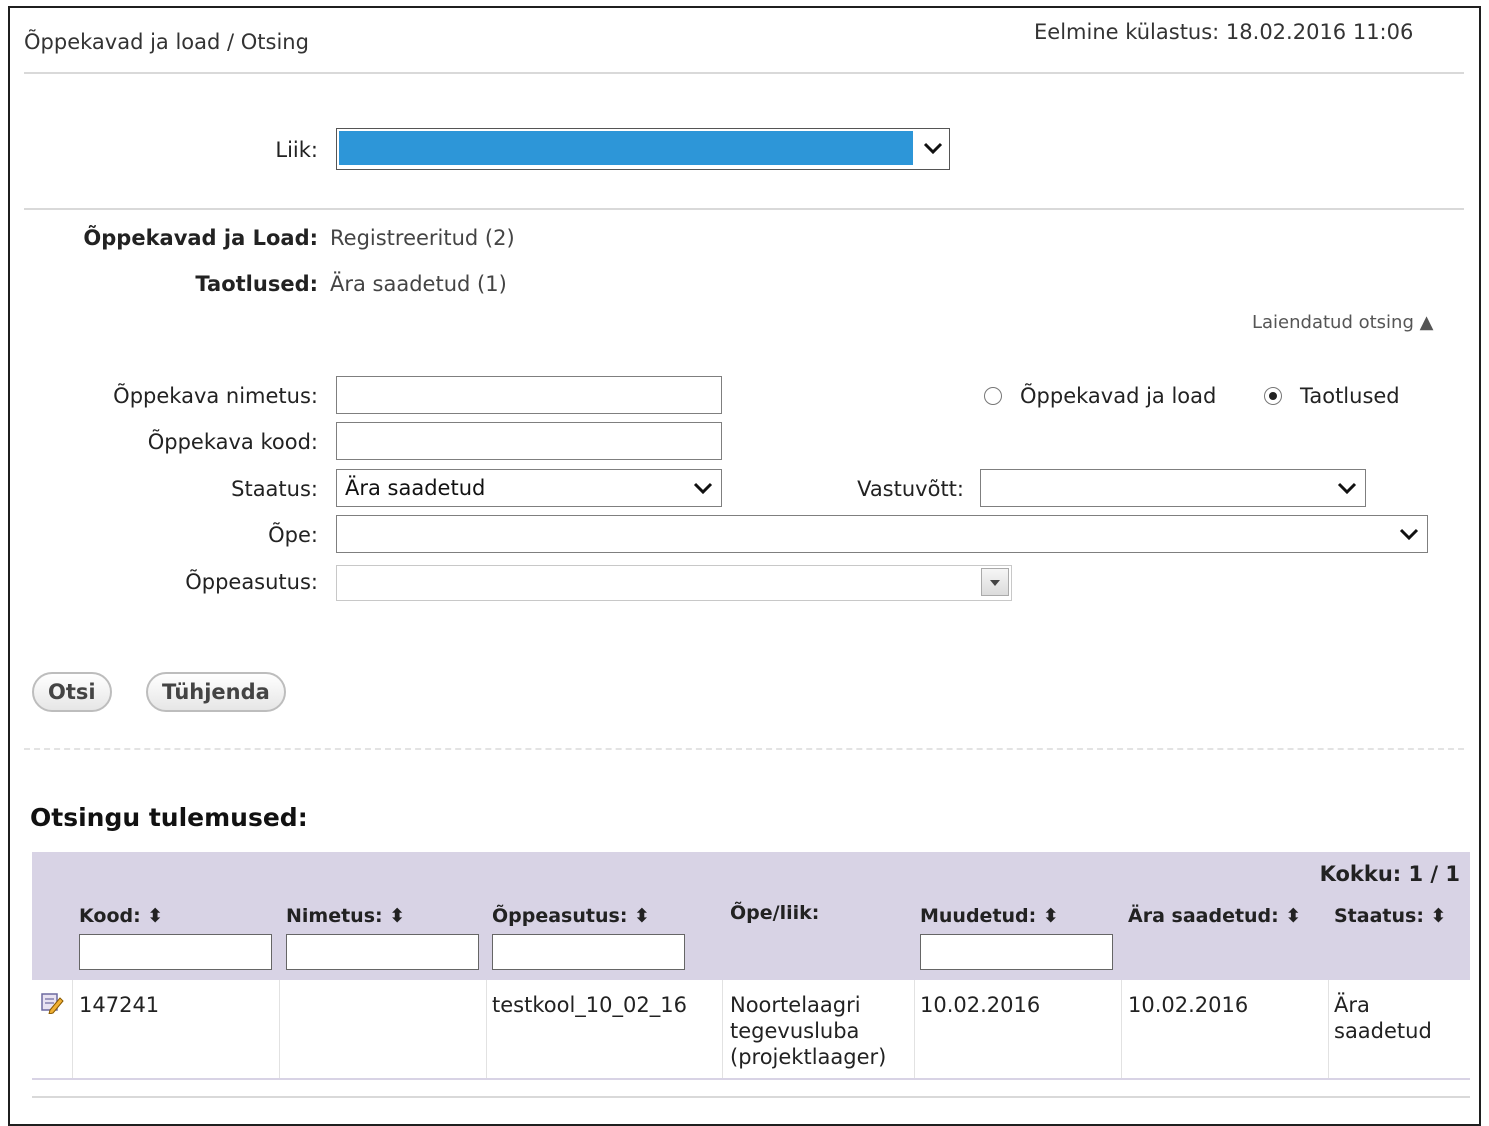  What do you see at coordinates (216, 692) in the screenshot?
I see `clear-button: Tühjenda` at bounding box center [216, 692].